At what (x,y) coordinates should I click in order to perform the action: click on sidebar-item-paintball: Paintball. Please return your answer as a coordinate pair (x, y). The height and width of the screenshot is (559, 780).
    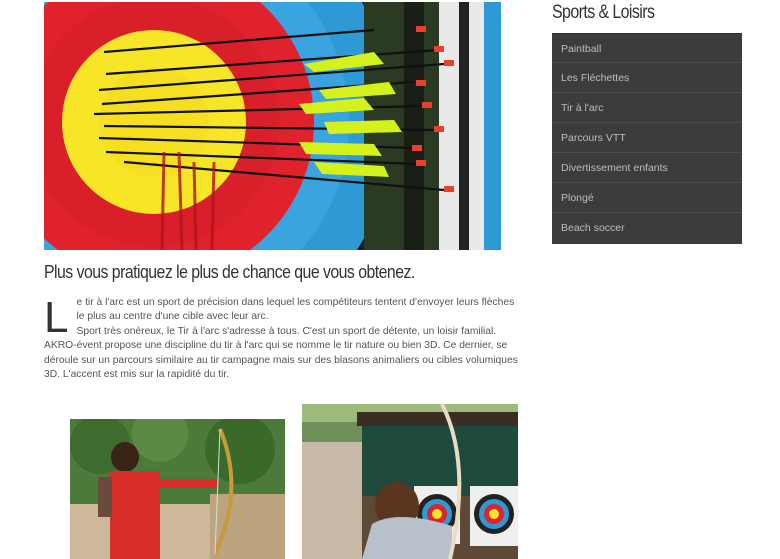
    Looking at the image, I should click on (647, 48).